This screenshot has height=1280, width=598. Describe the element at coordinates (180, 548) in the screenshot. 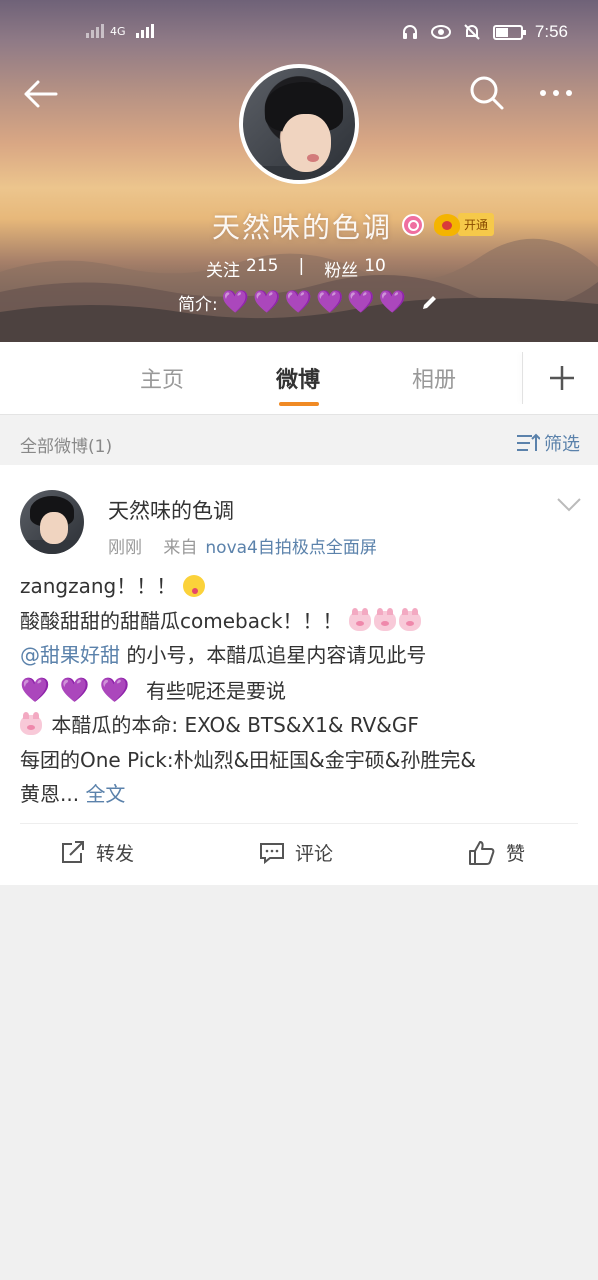

I see `source-prefix: 来自` at that location.